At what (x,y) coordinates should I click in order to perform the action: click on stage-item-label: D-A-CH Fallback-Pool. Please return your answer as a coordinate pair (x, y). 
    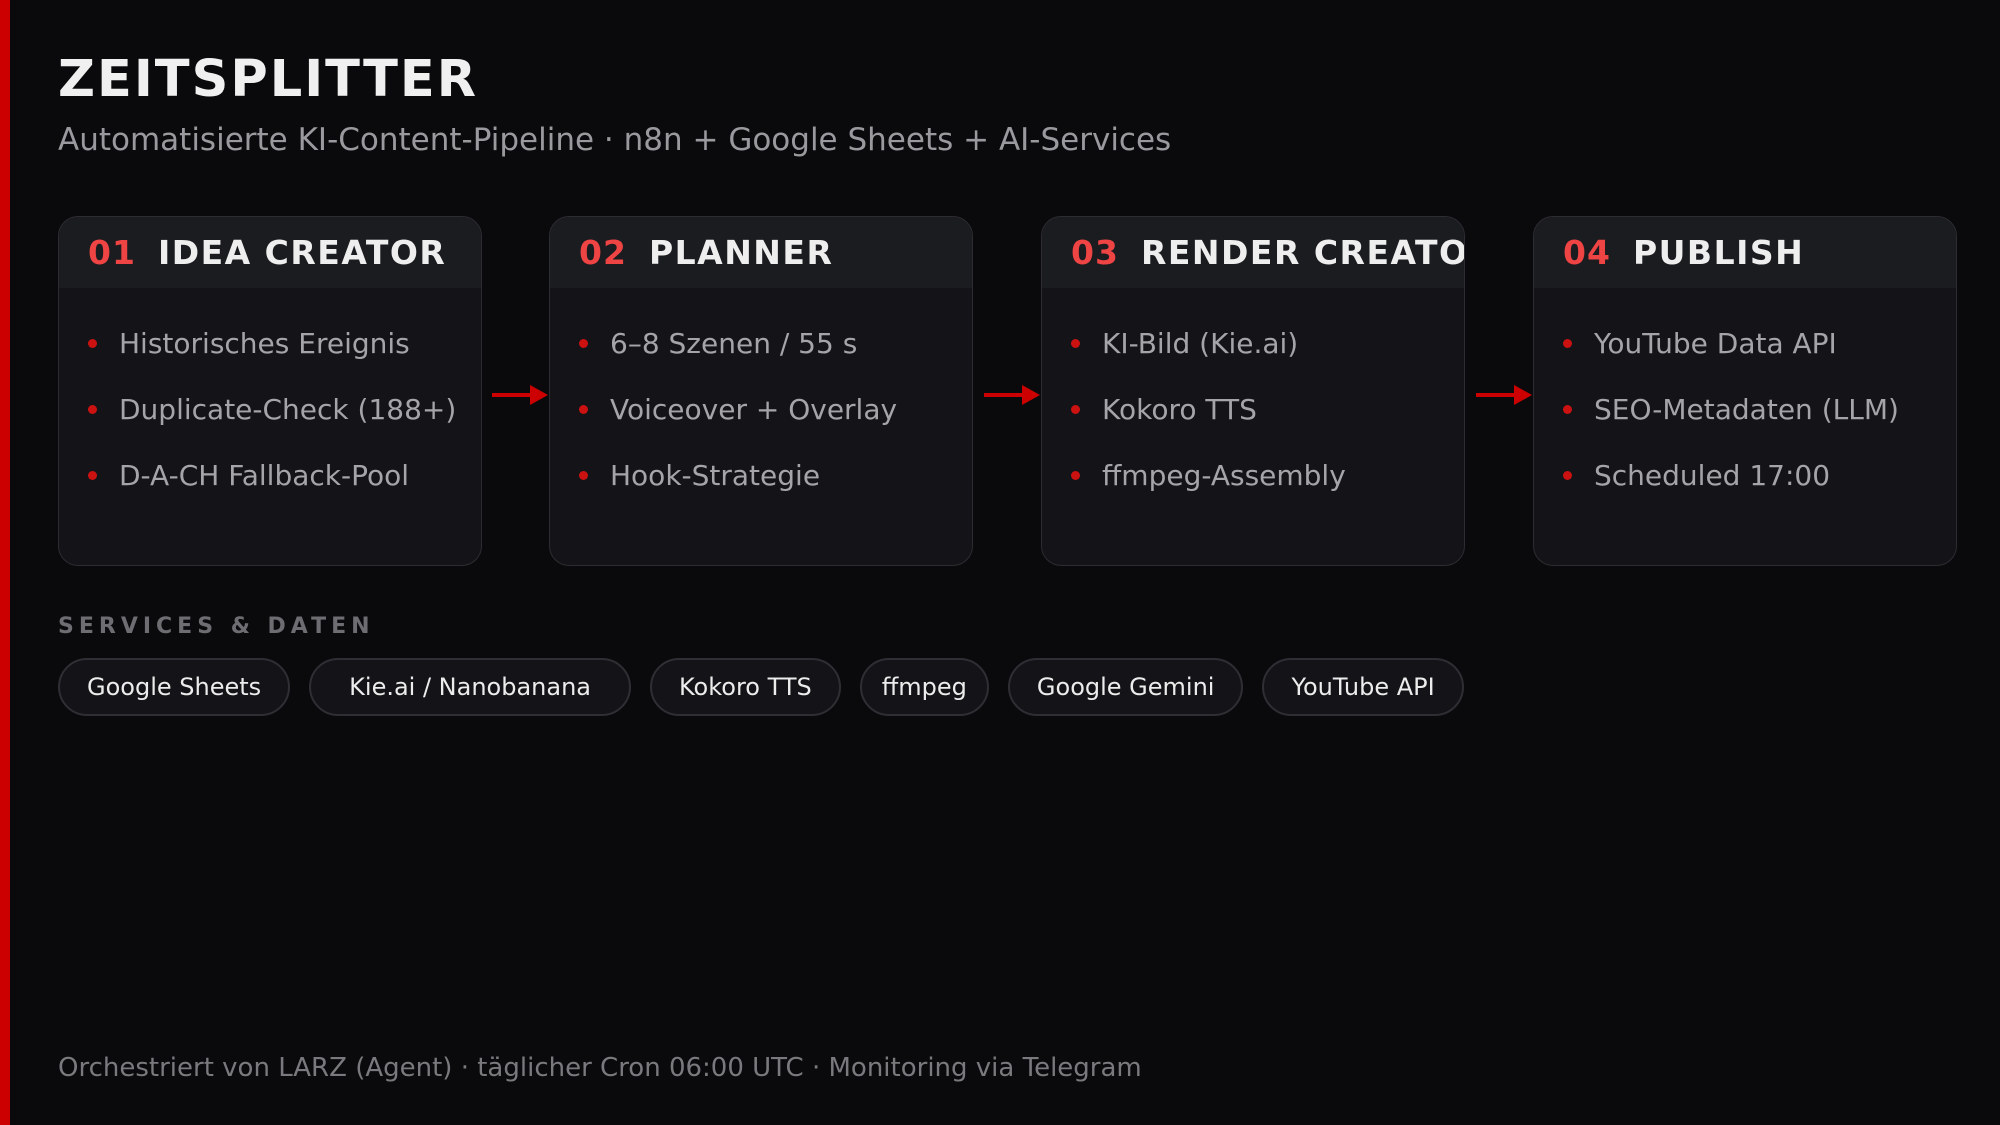
    Looking at the image, I should click on (264, 475).